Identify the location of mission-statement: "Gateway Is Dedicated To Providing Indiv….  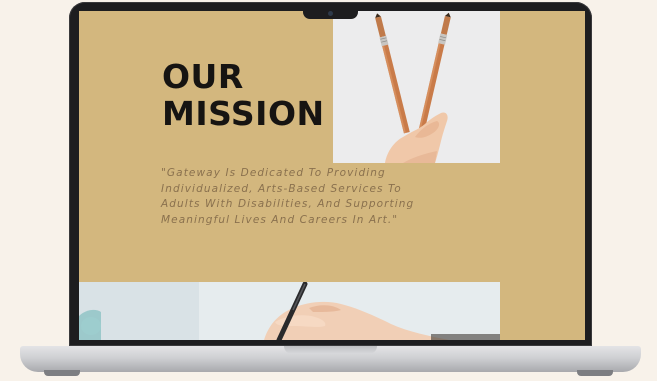
(288, 196).